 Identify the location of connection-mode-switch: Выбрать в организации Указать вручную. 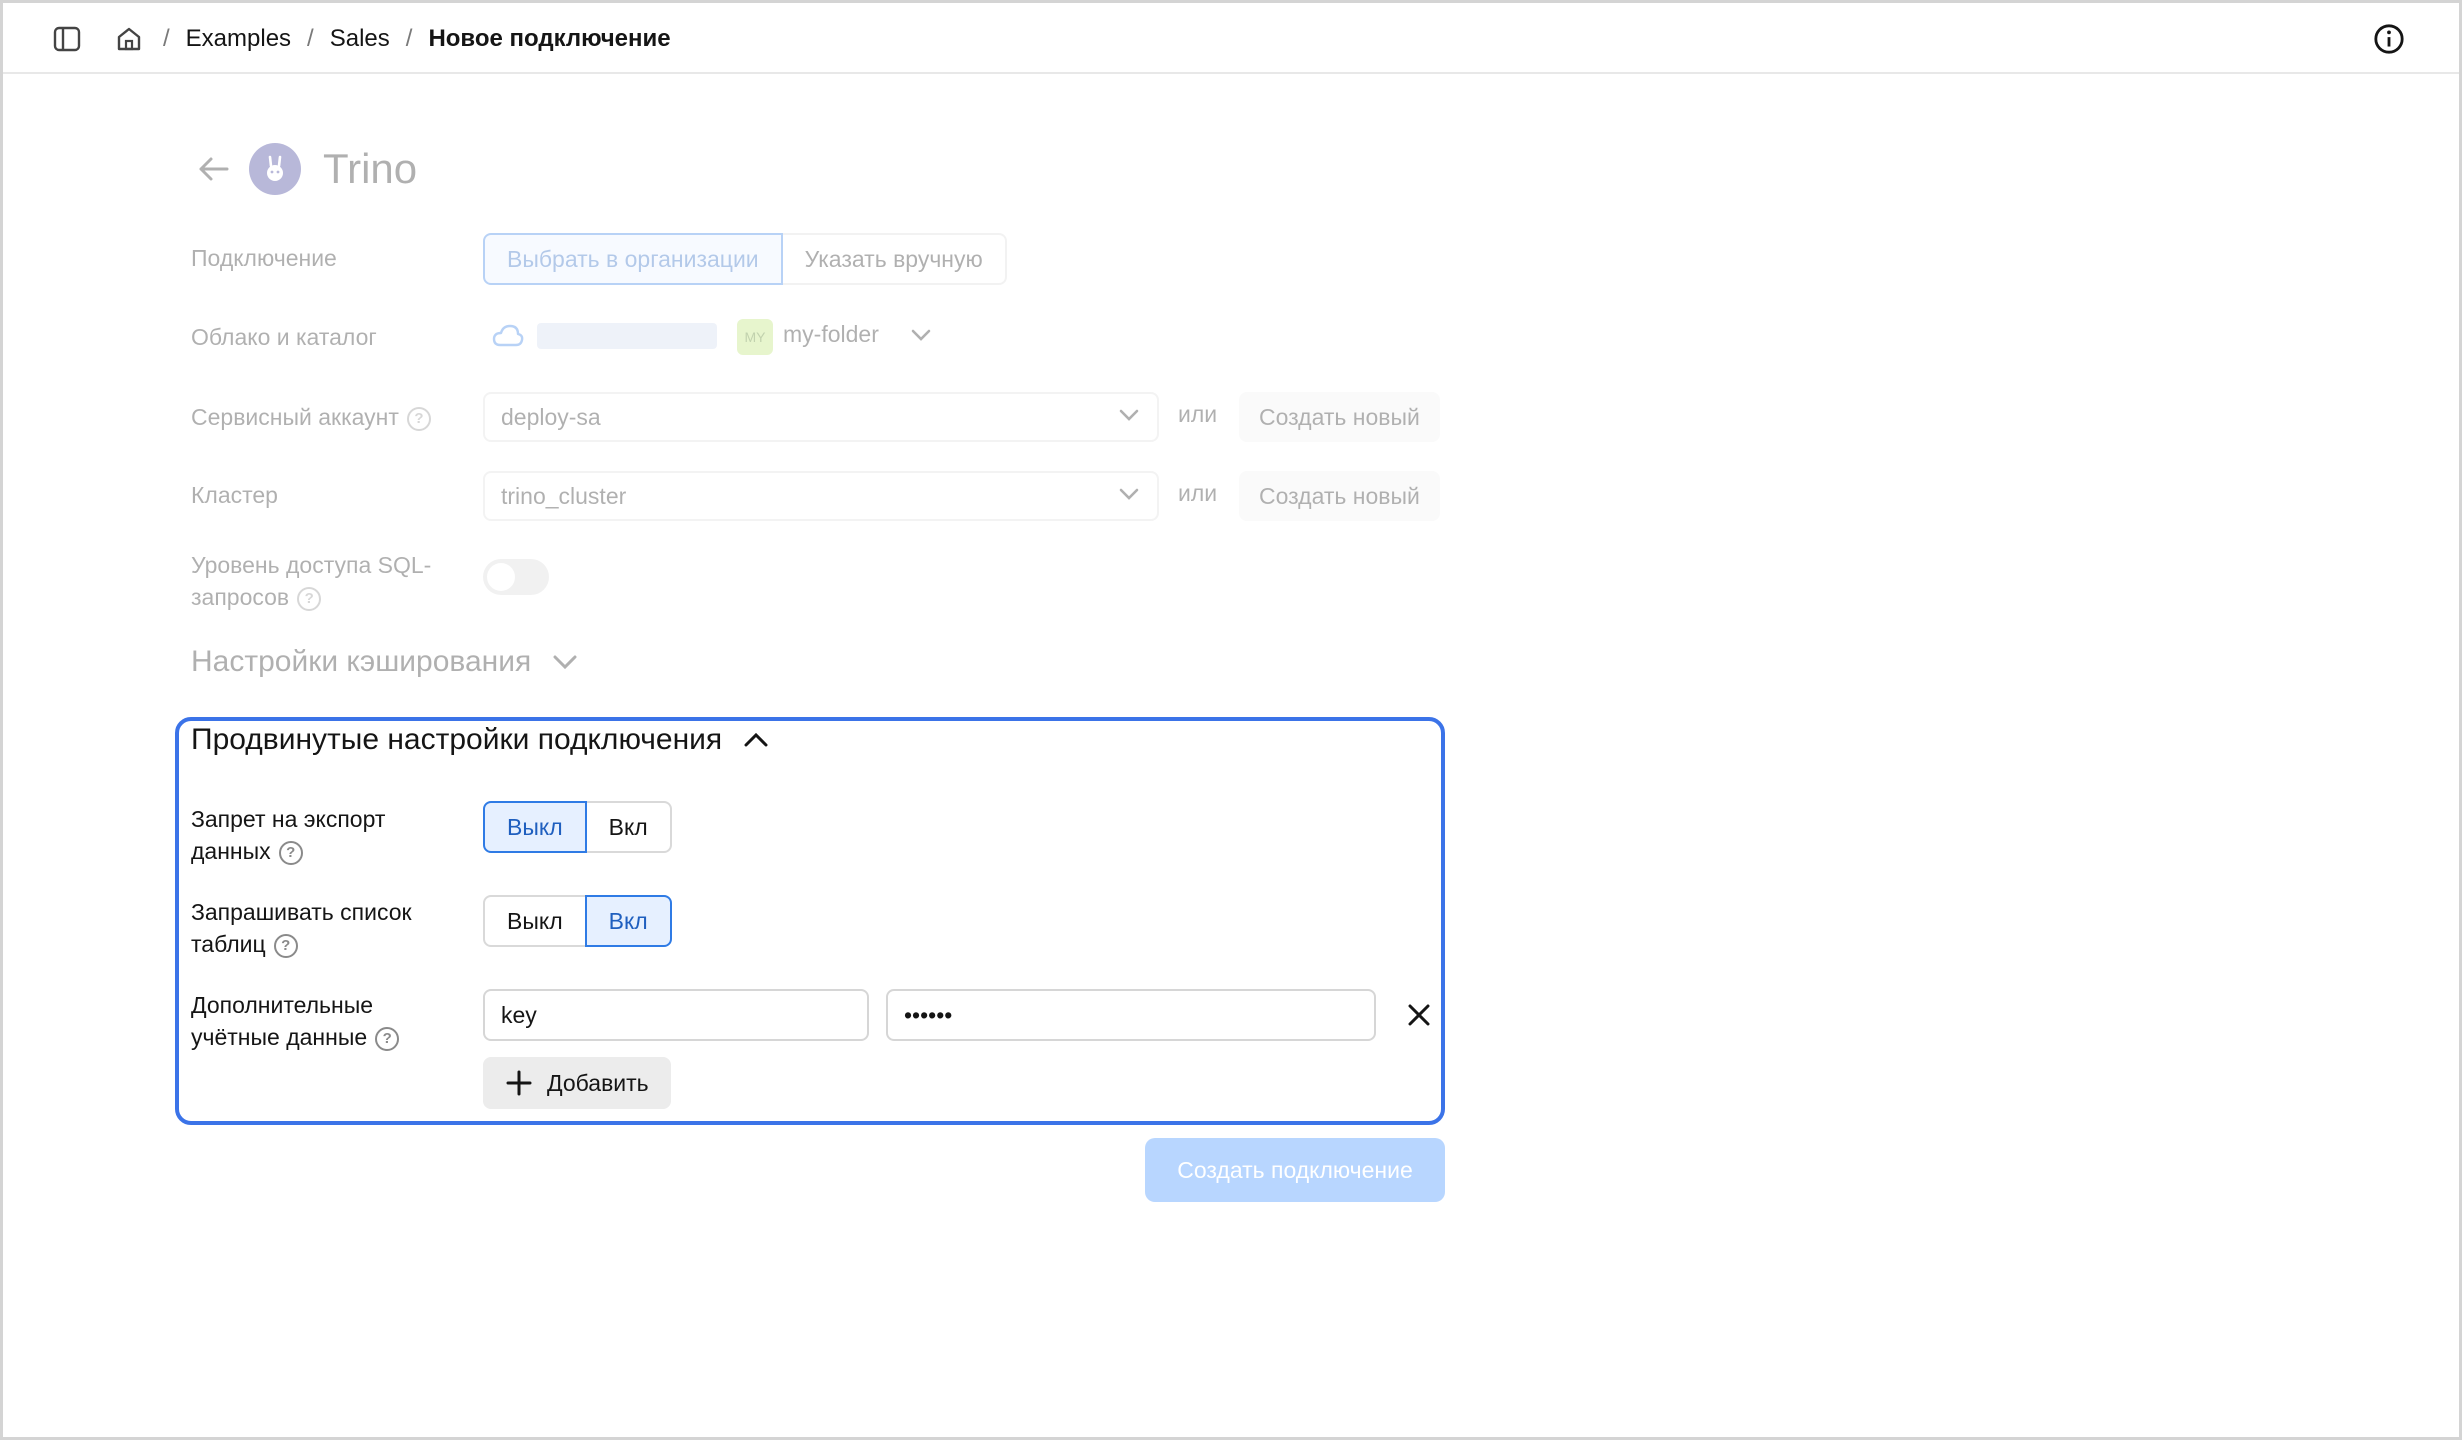
(745, 259).